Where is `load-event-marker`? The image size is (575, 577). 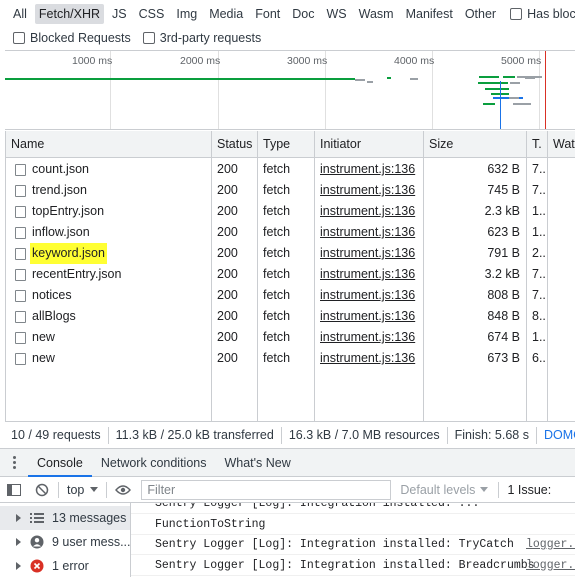
load-event-marker is located at coordinates (545, 90).